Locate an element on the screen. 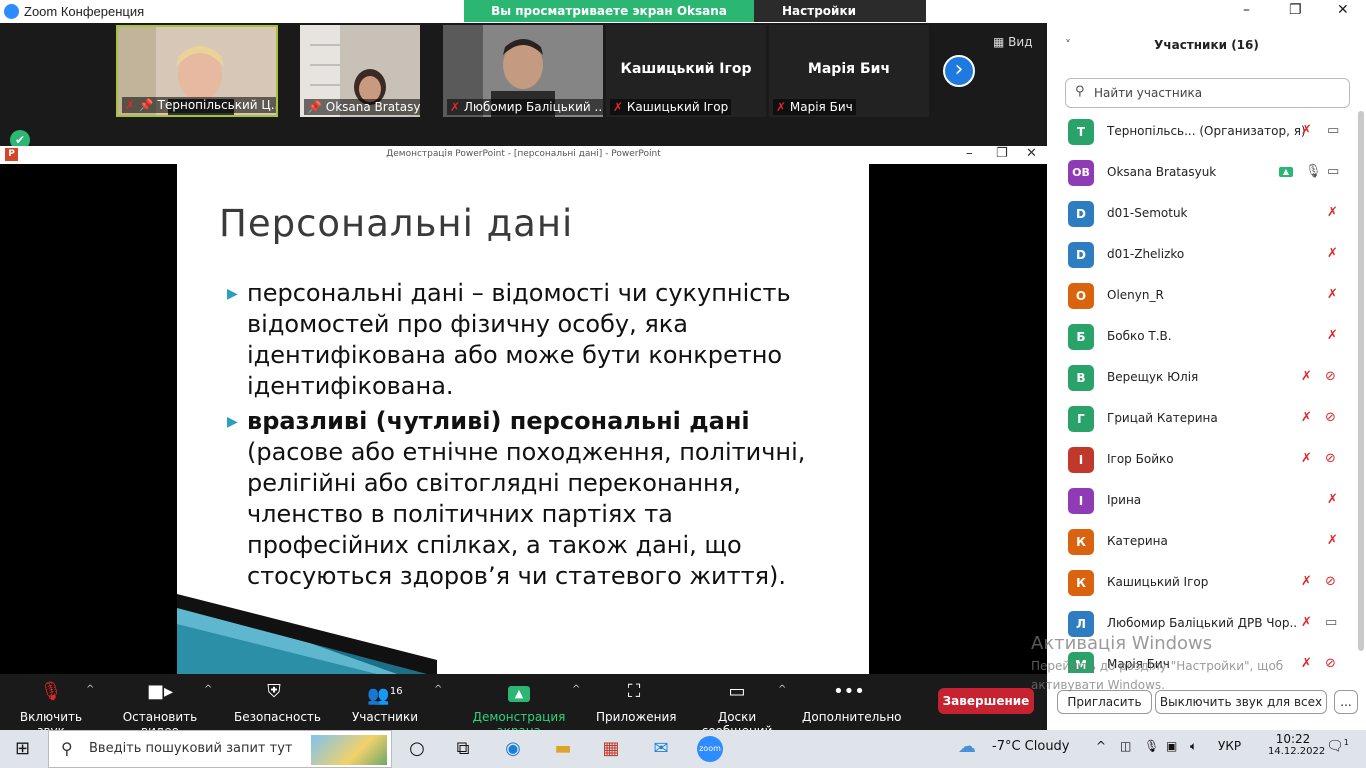 Image resolution: width=1366 pixels, height=768 pixels. apps-button: ⛶ Приложения is located at coordinates (636, 703).